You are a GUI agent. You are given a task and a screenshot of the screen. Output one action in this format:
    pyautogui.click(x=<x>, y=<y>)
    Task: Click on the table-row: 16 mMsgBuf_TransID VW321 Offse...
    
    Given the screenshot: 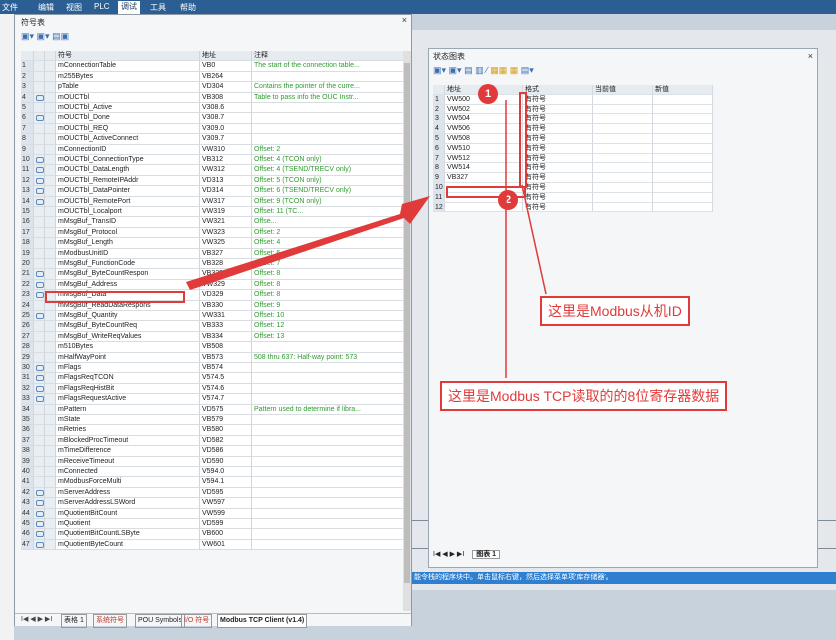 What is the action you would take?
    pyautogui.click(x=214, y=222)
    